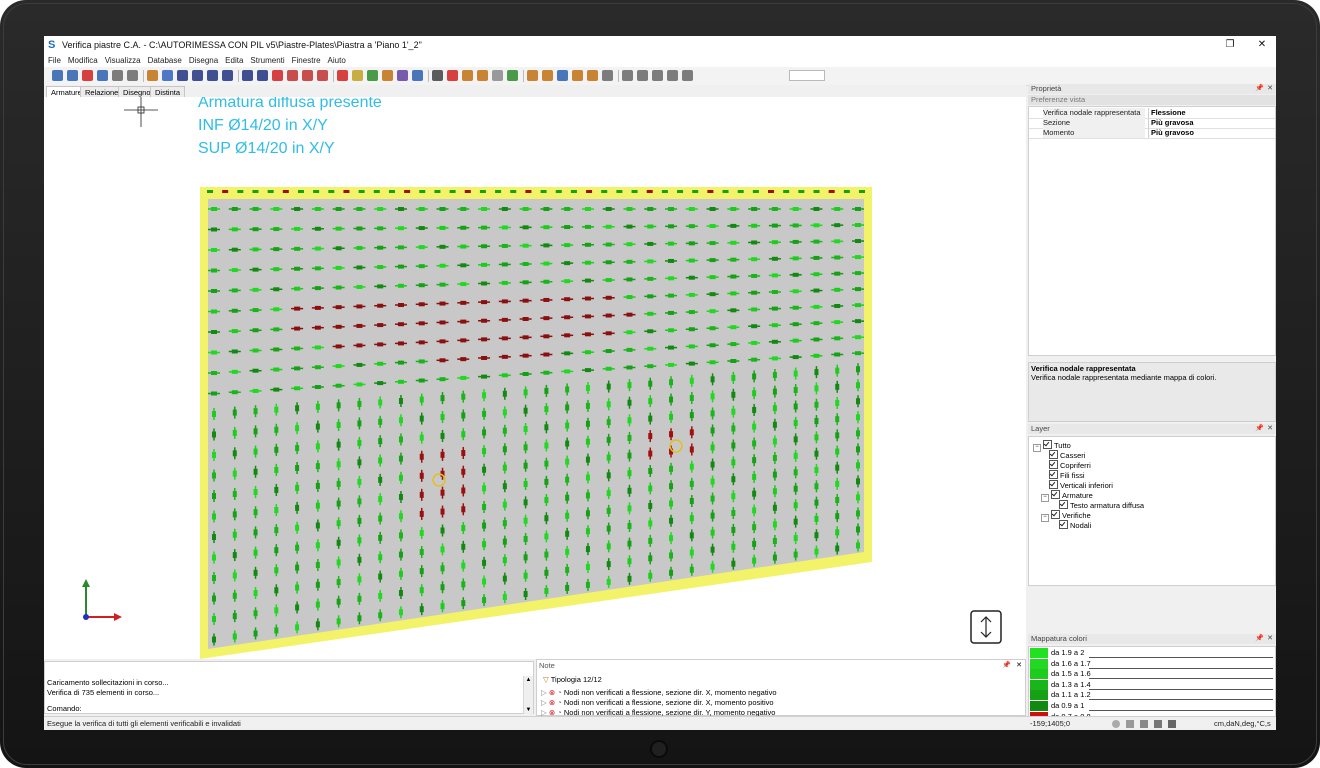 The image size is (1320, 768). What do you see at coordinates (337, 60) in the screenshot?
I see `menu-aiuto: Aiuto` at bounding box center [337, 60].